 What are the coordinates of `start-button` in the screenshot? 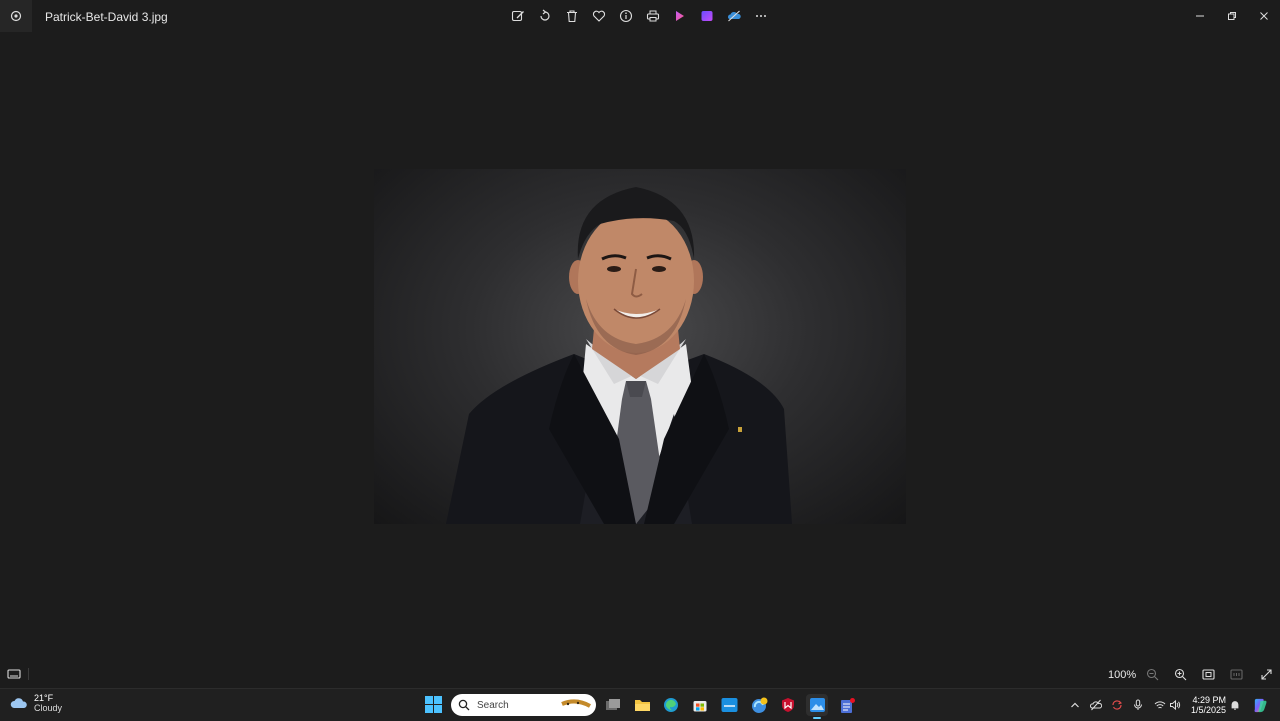 It's located at (433, 704).